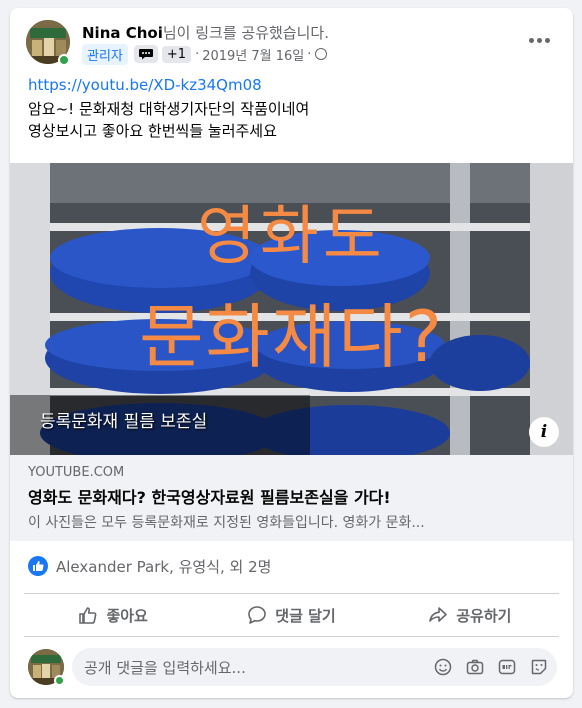 The image size is (582, 708). I want to click on link-title: 영화도 문화재다? 한국영상자료원 필름보존실을 가다!, so click(291, 496).